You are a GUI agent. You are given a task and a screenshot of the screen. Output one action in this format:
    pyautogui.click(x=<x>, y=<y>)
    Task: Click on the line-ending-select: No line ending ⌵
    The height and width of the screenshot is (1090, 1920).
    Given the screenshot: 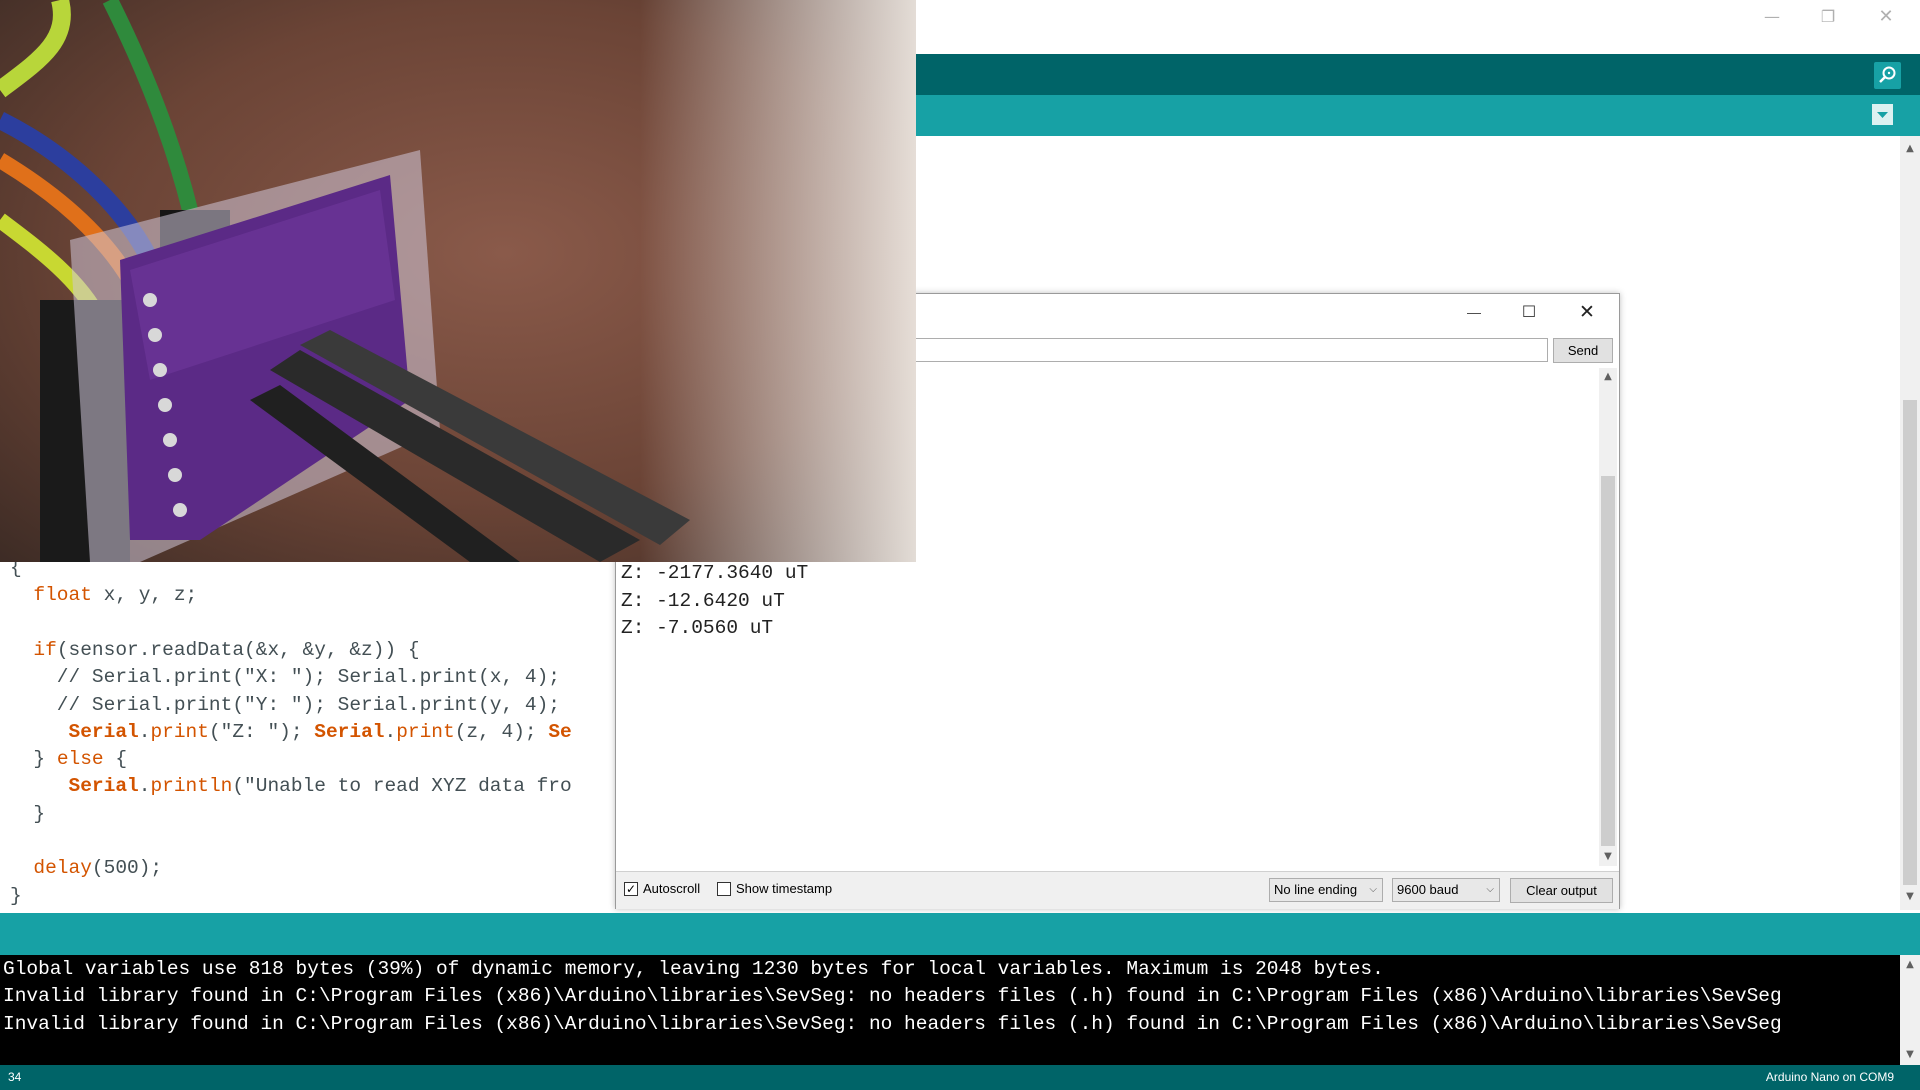 What is the action you would take?
    pyautogui.click(x=1326, y=890)
    